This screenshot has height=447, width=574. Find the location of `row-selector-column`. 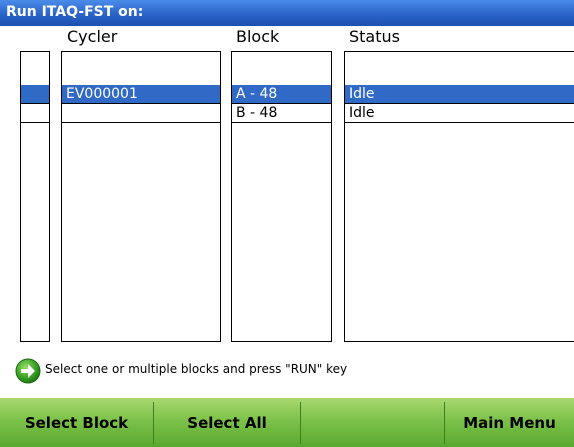

row-selector-column is located at coordinates (35, 196).